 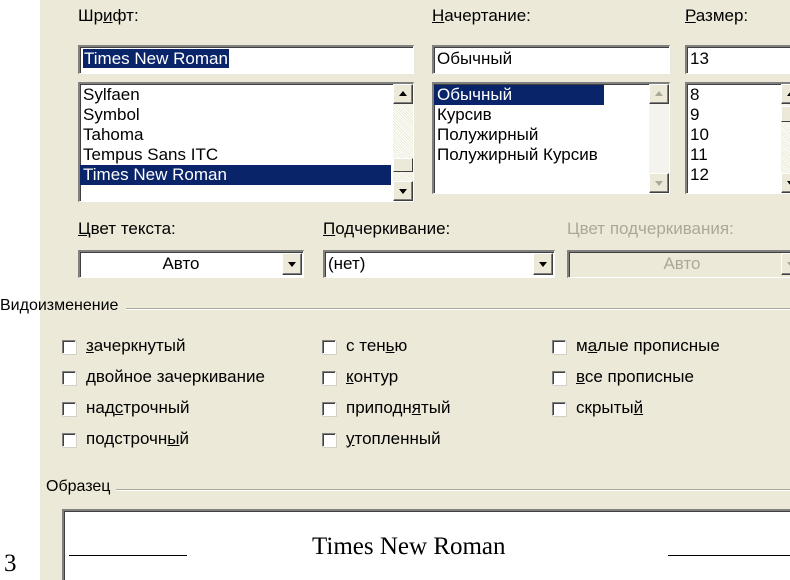 I want to click on subscript-label: подстрочный, so click(x=137, y=439).